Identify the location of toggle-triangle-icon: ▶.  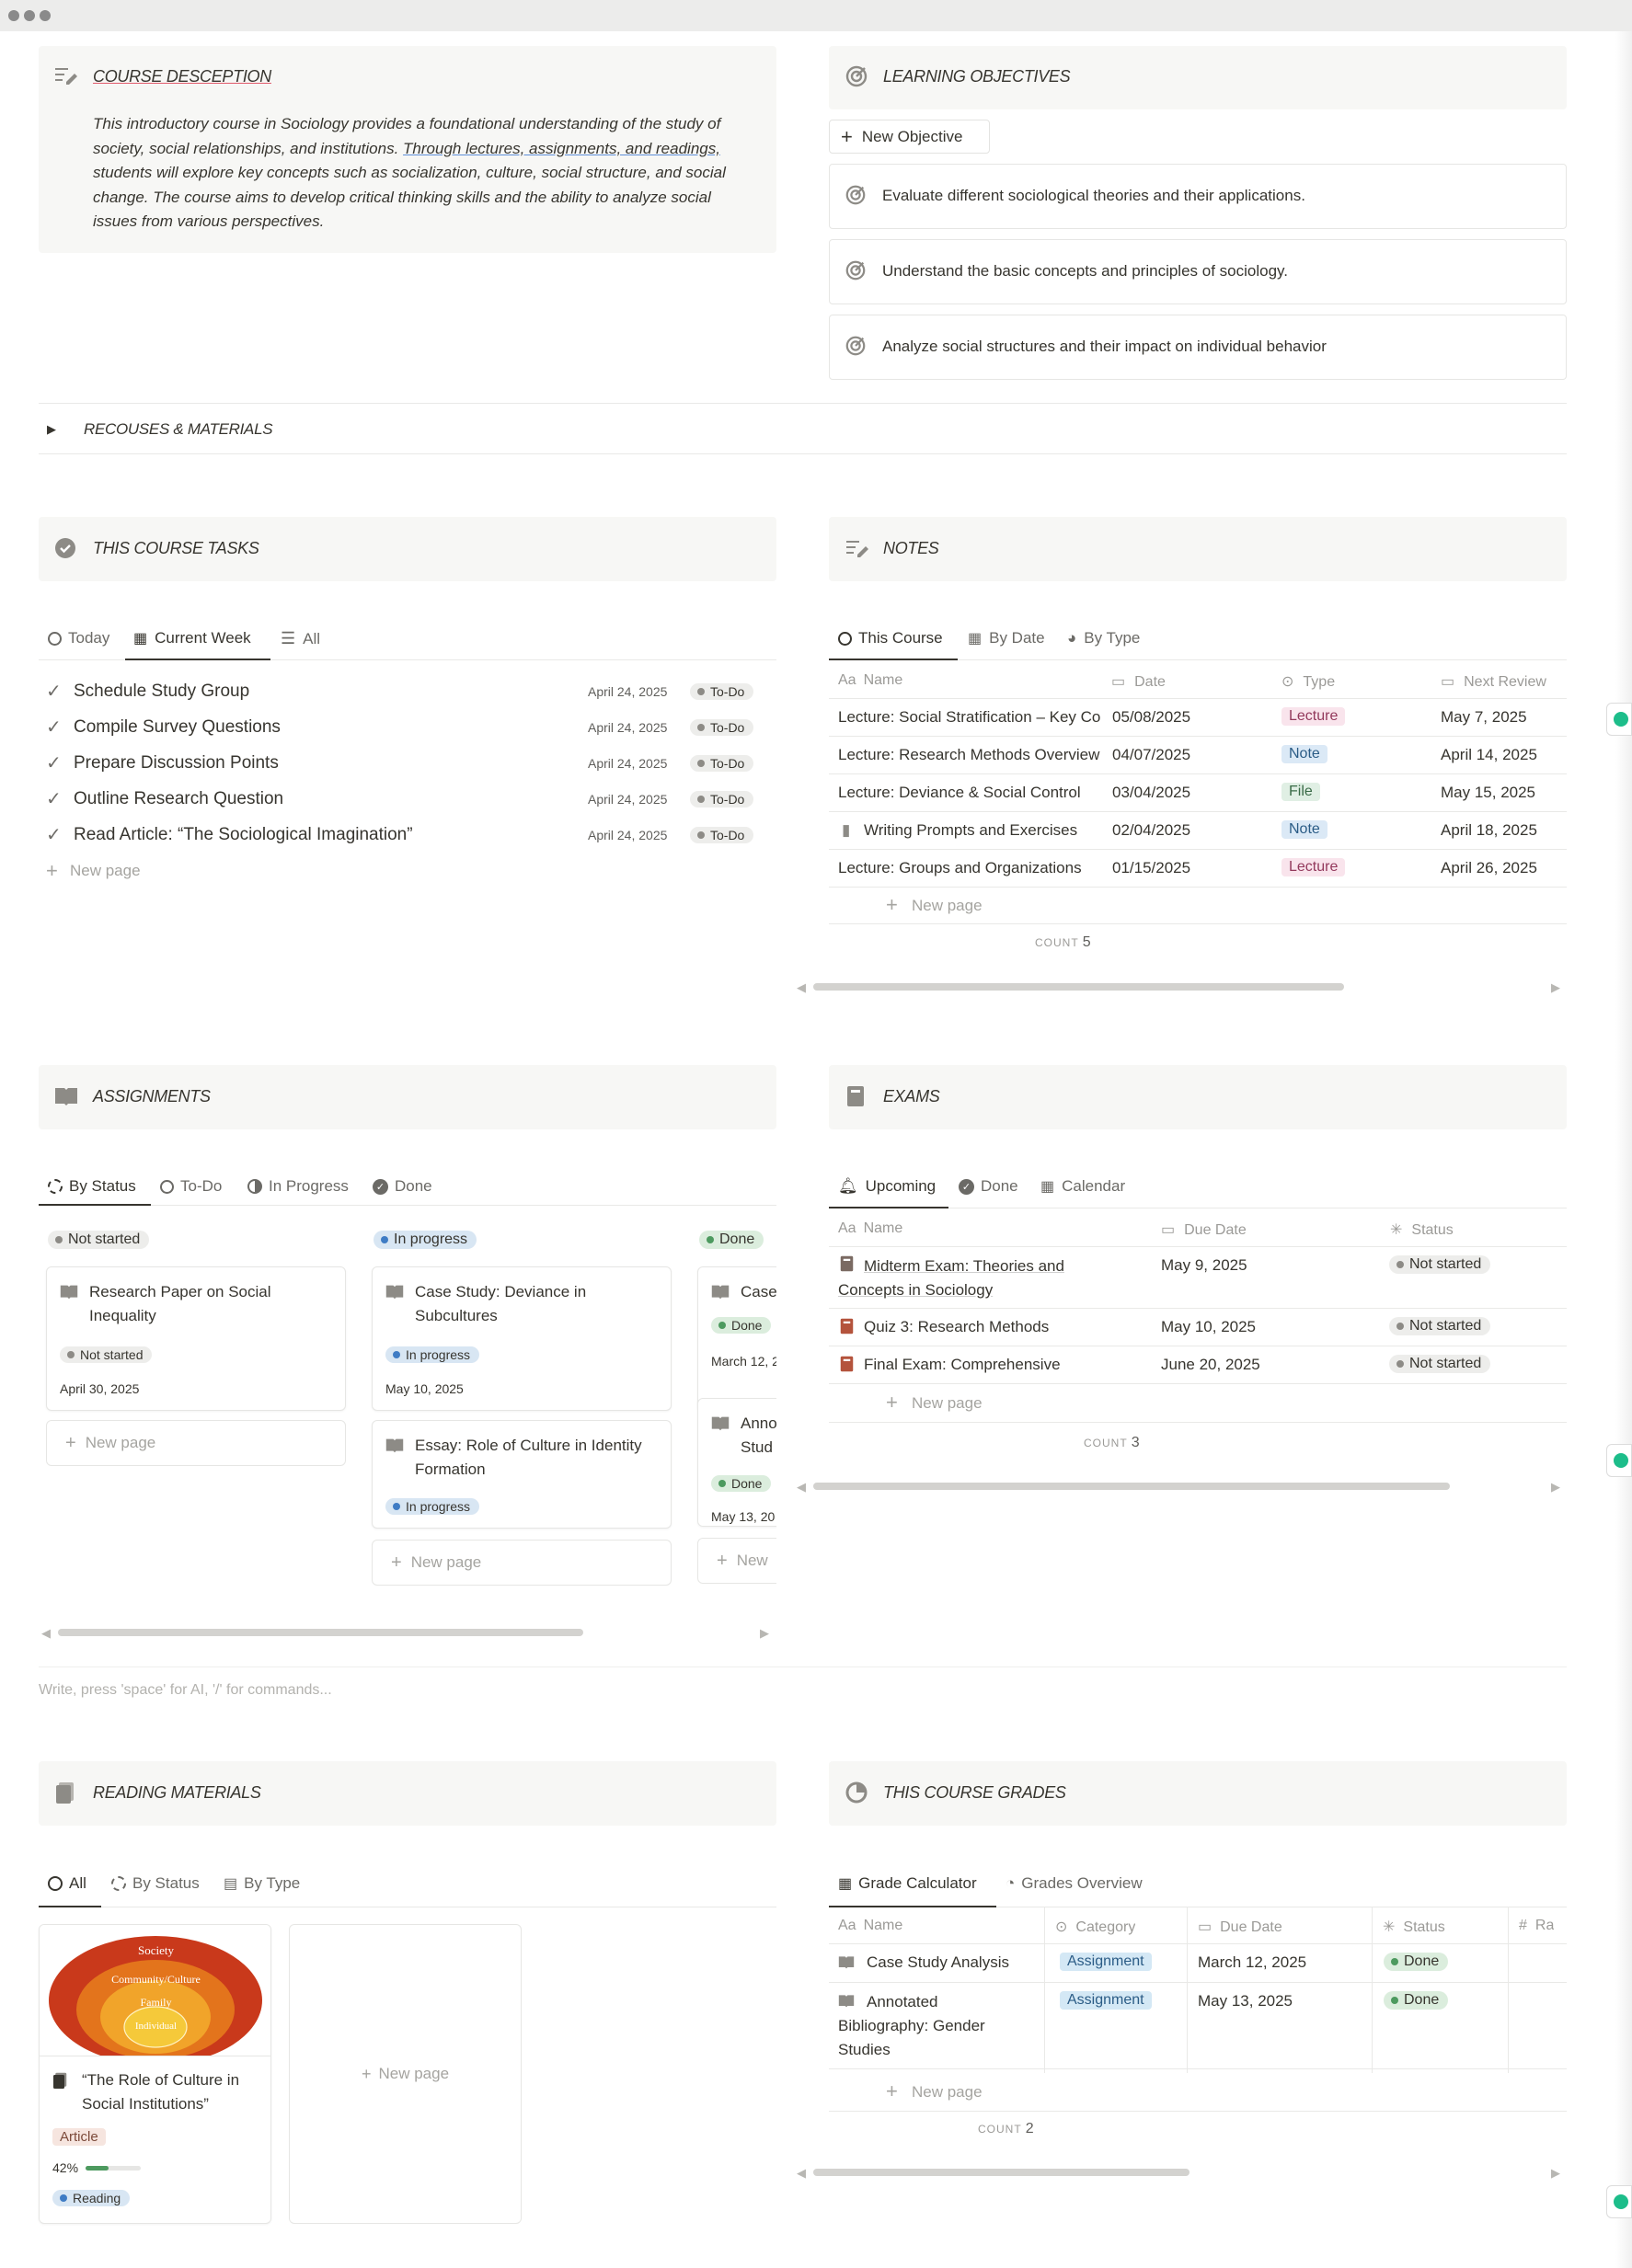
(51, 429).